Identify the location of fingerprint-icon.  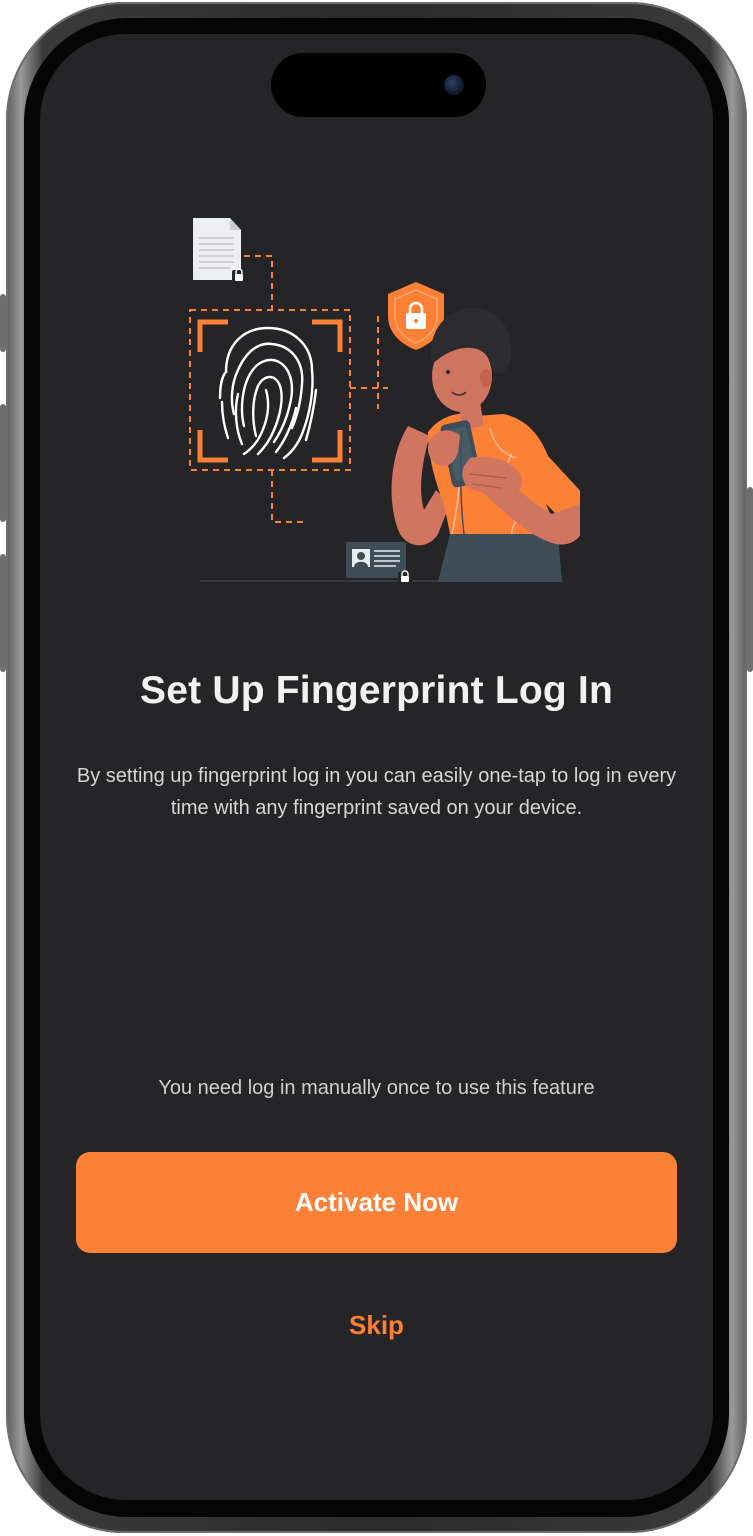
(268, 393).